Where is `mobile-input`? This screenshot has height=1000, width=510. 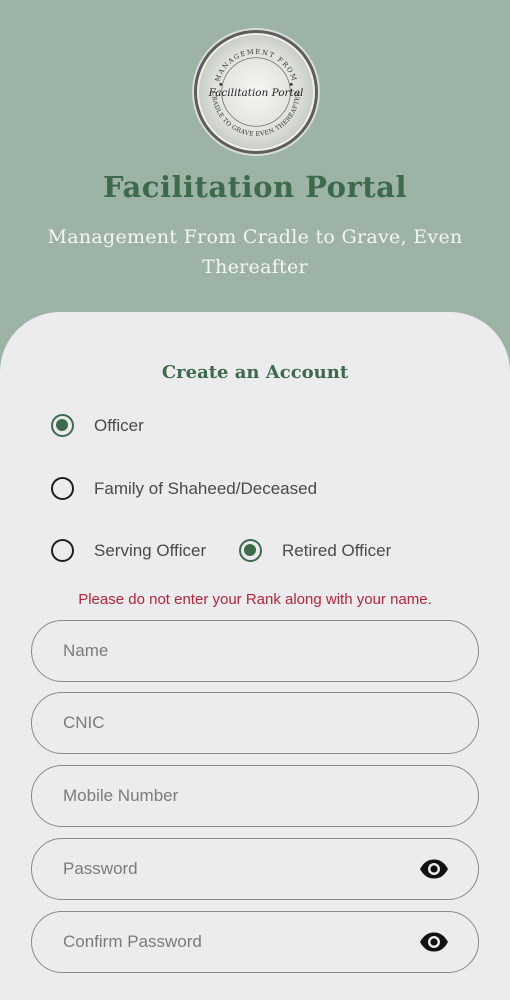
mobile-input is located at coordinates (255, 796).